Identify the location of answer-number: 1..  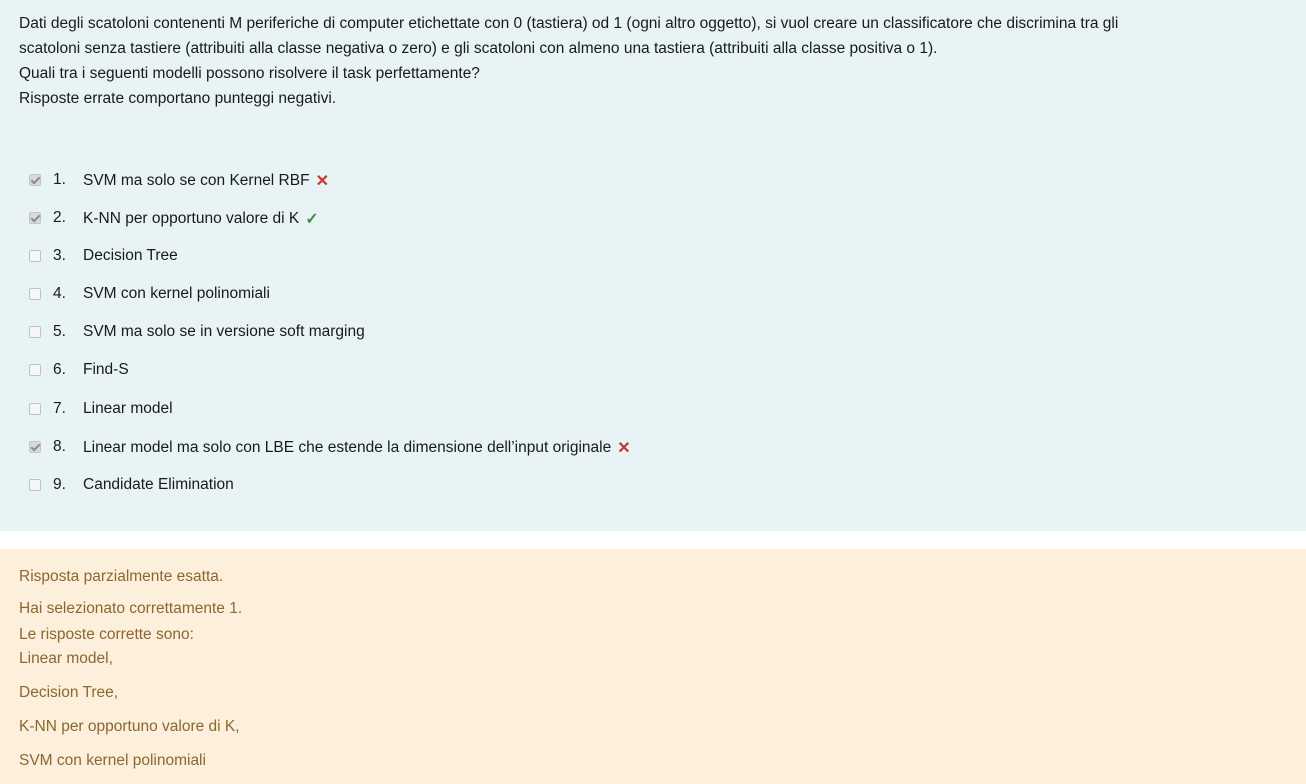
(59, 179).